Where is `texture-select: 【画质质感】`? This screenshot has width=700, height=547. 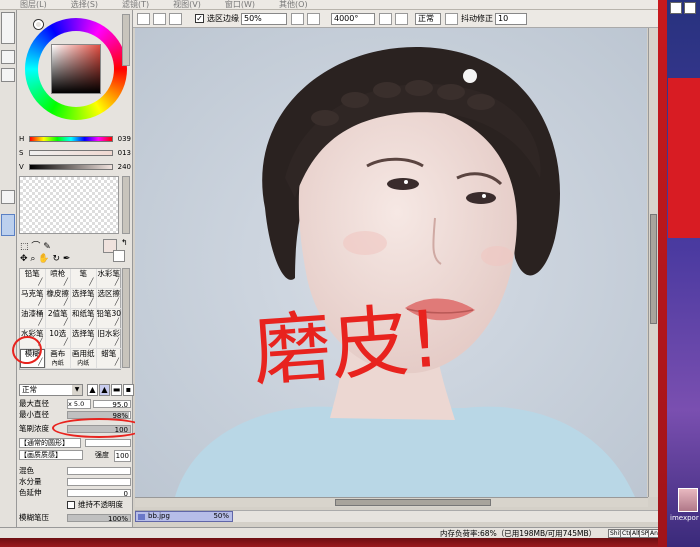 texture-select: 【画质质感】 is located at coordinates (51, 455).